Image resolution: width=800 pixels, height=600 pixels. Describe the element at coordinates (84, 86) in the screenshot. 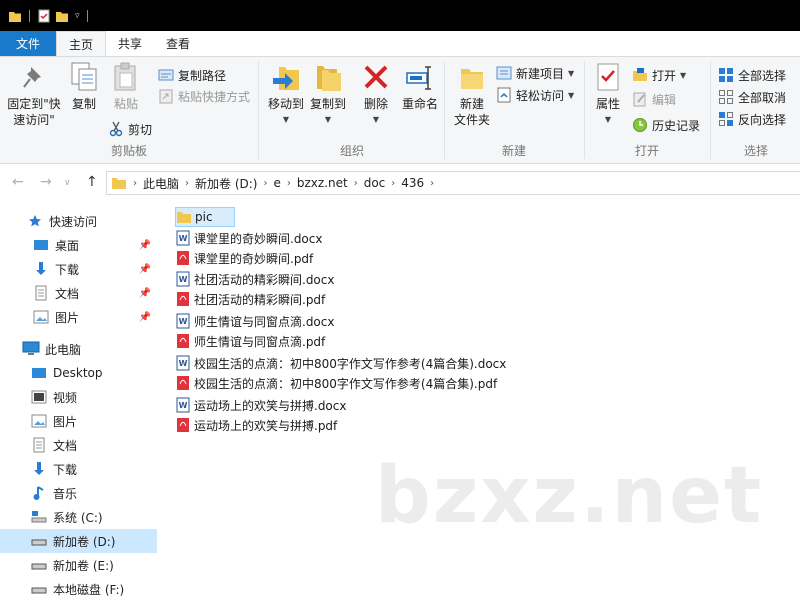

I see `copy-button: 复制` at that location.